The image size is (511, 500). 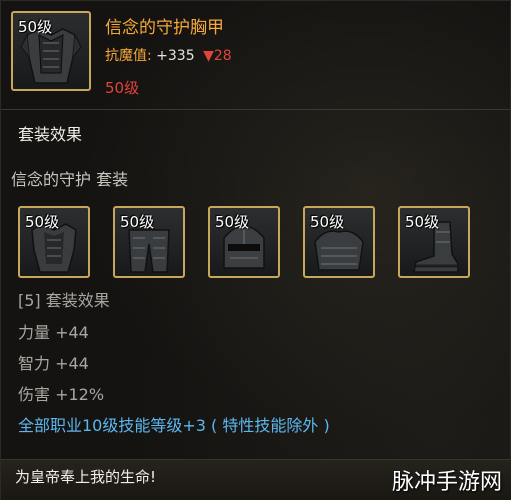 I want to click on skill-bonus: 全部职业10级技能等级+3 ( 特性技能除外 ), so click(x=174, y=425).